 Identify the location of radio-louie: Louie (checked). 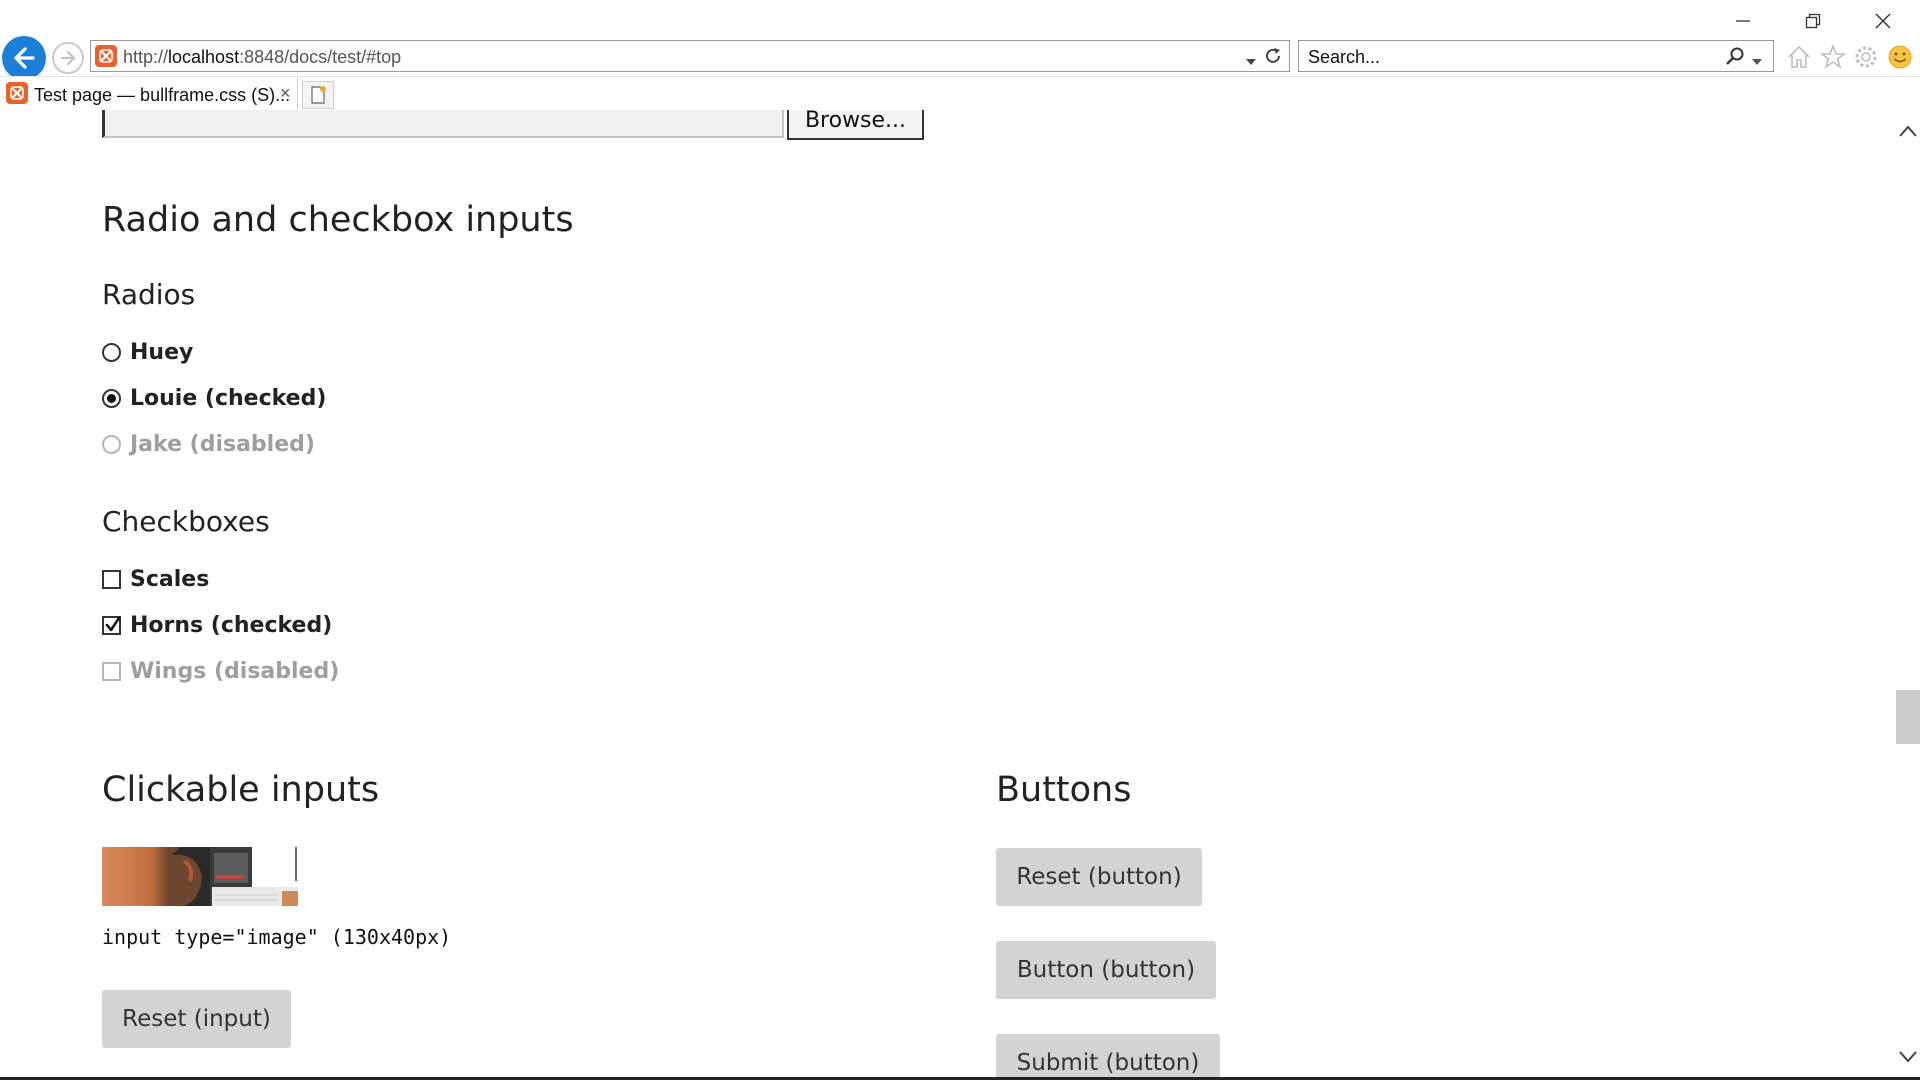
(214, 398).